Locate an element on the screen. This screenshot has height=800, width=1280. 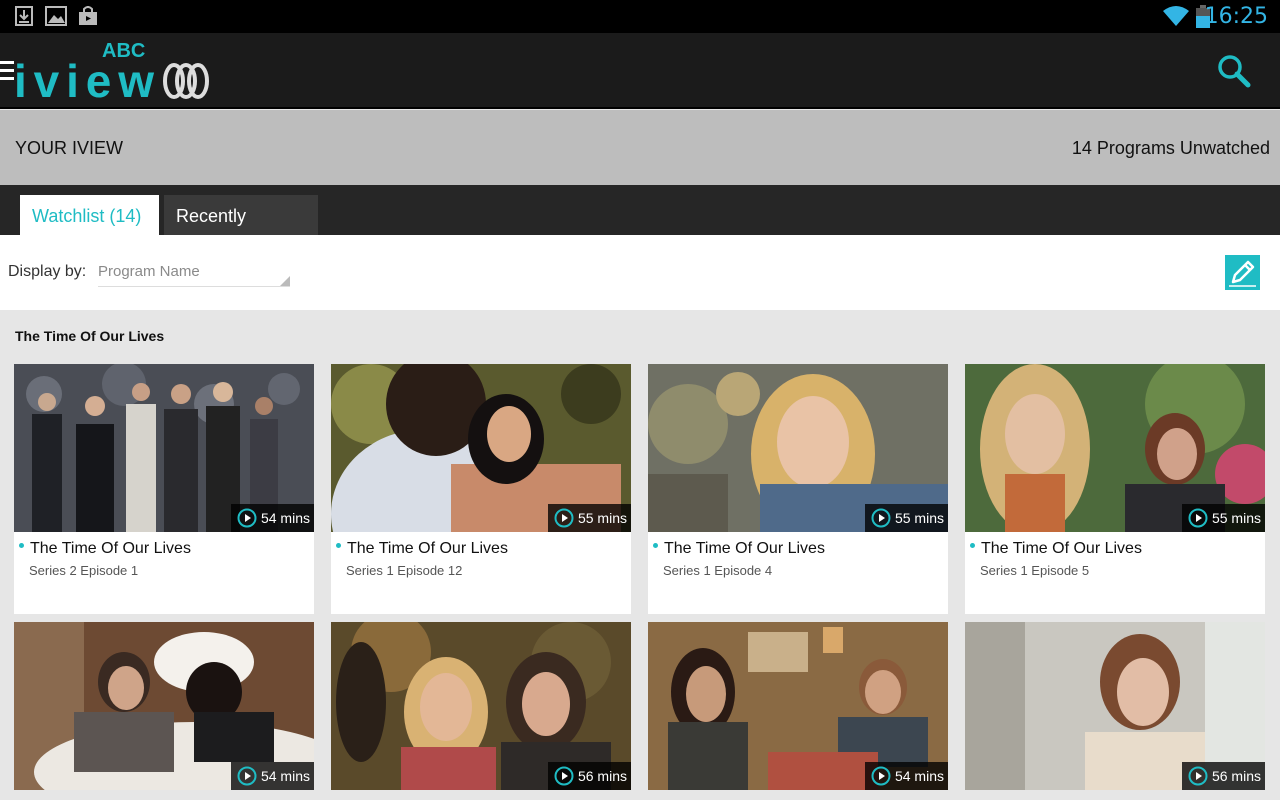
episode-meta: The Time Of Our Lives Series 1 Episode 5 is located at coordinates (1115, 573).